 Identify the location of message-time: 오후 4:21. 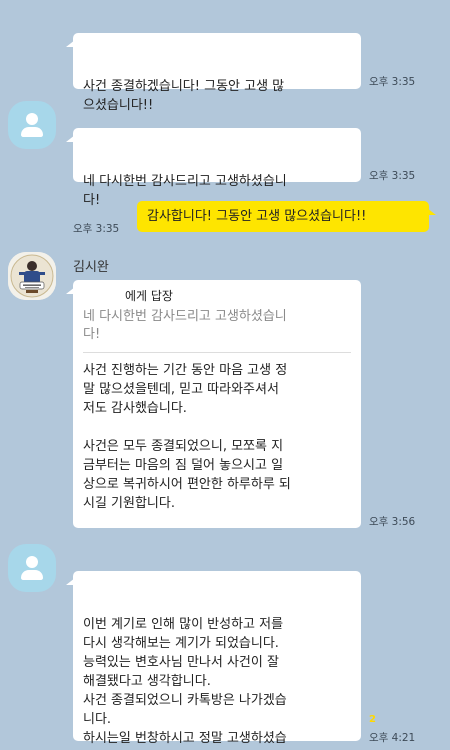
(392, 738).